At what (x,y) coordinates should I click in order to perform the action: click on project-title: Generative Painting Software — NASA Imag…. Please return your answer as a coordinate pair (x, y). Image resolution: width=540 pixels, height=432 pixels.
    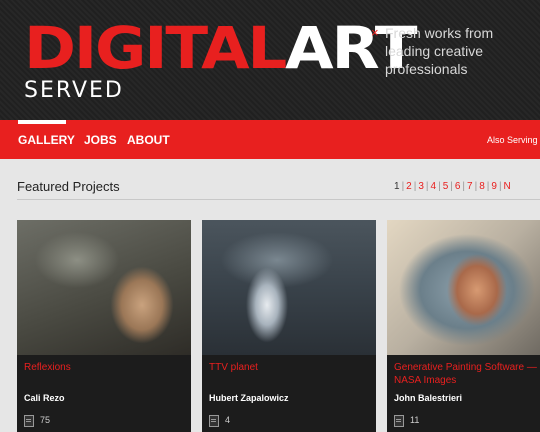
    Looking at the image, I should click on (466, 374).